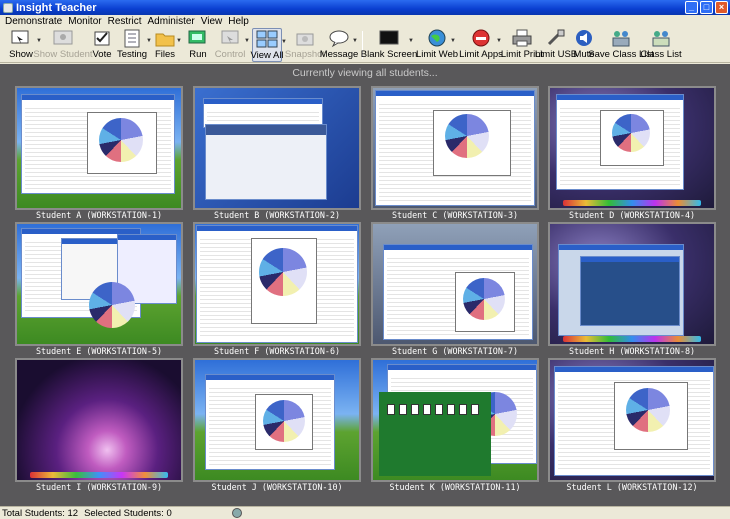  What do you see at coordinates (455, 487) in the screenshot?
I see `student-label: Student K (WORKSTATION-11)` at bounding box center [455, 487].